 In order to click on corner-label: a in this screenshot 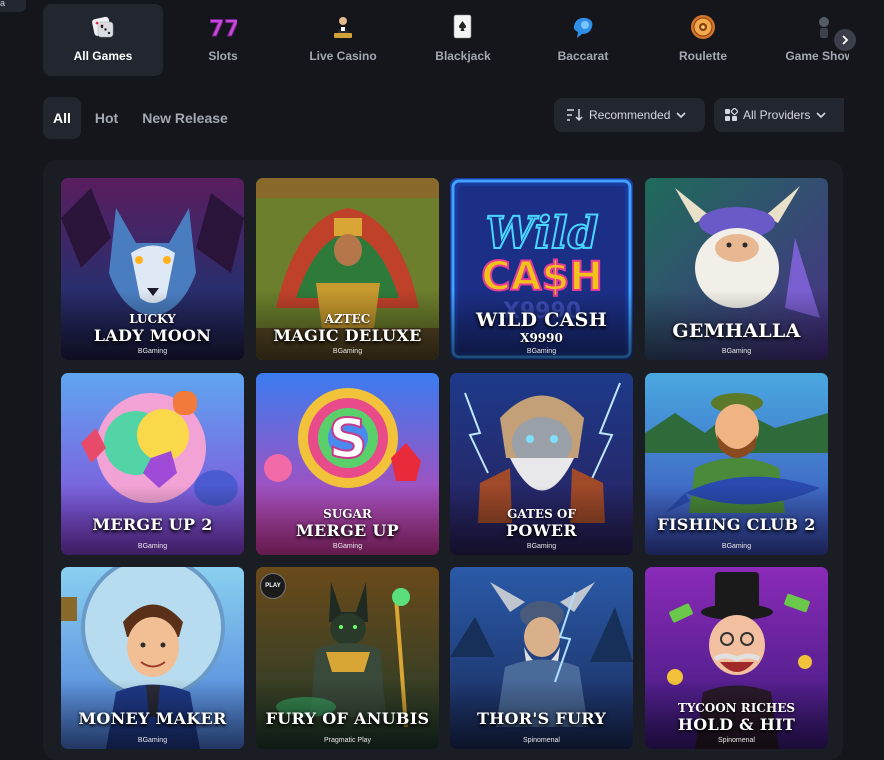, I will do `click(3, 4)`.